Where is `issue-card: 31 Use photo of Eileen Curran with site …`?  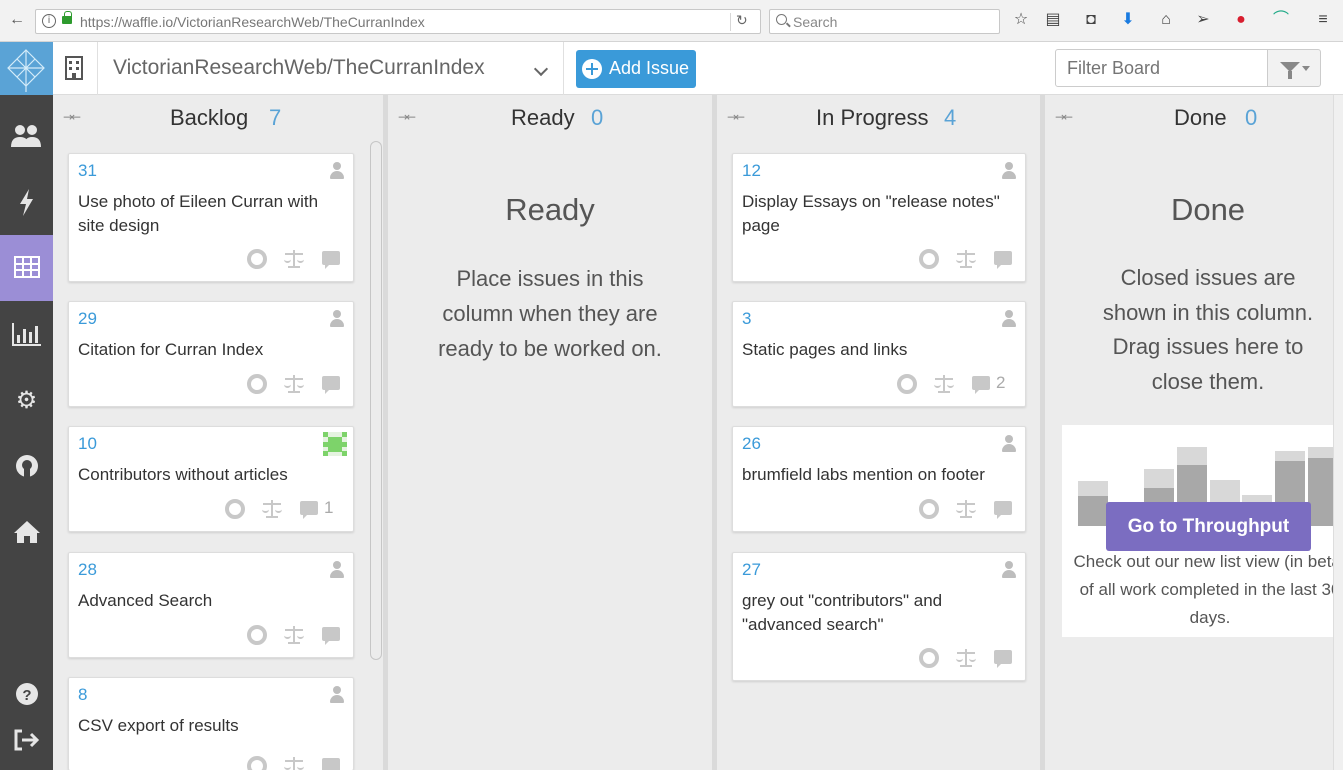
issue-card: 31 Use photo of Eileen Curran with site … is located at coordinates (211, 217).